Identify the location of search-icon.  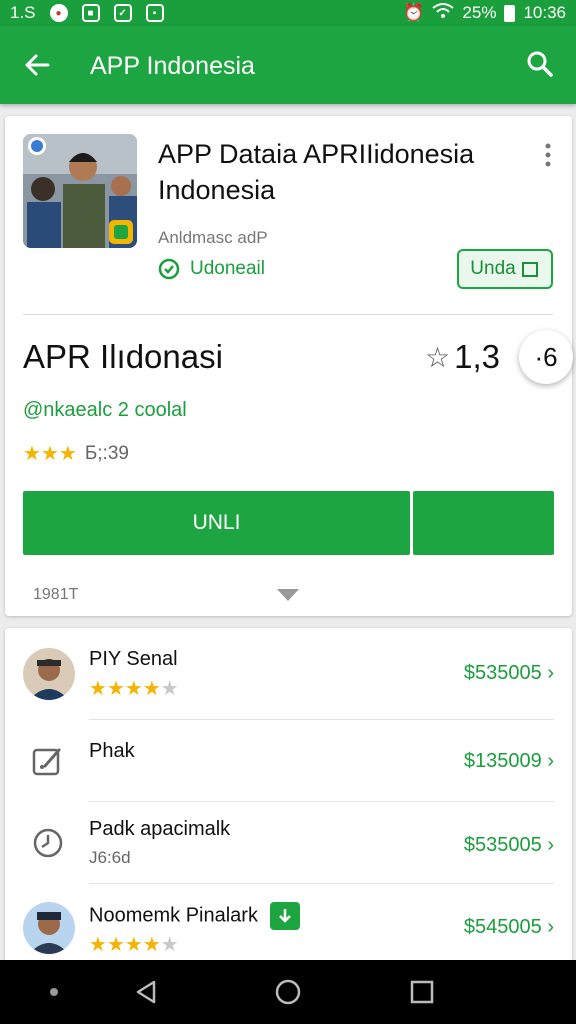
(540, 64).